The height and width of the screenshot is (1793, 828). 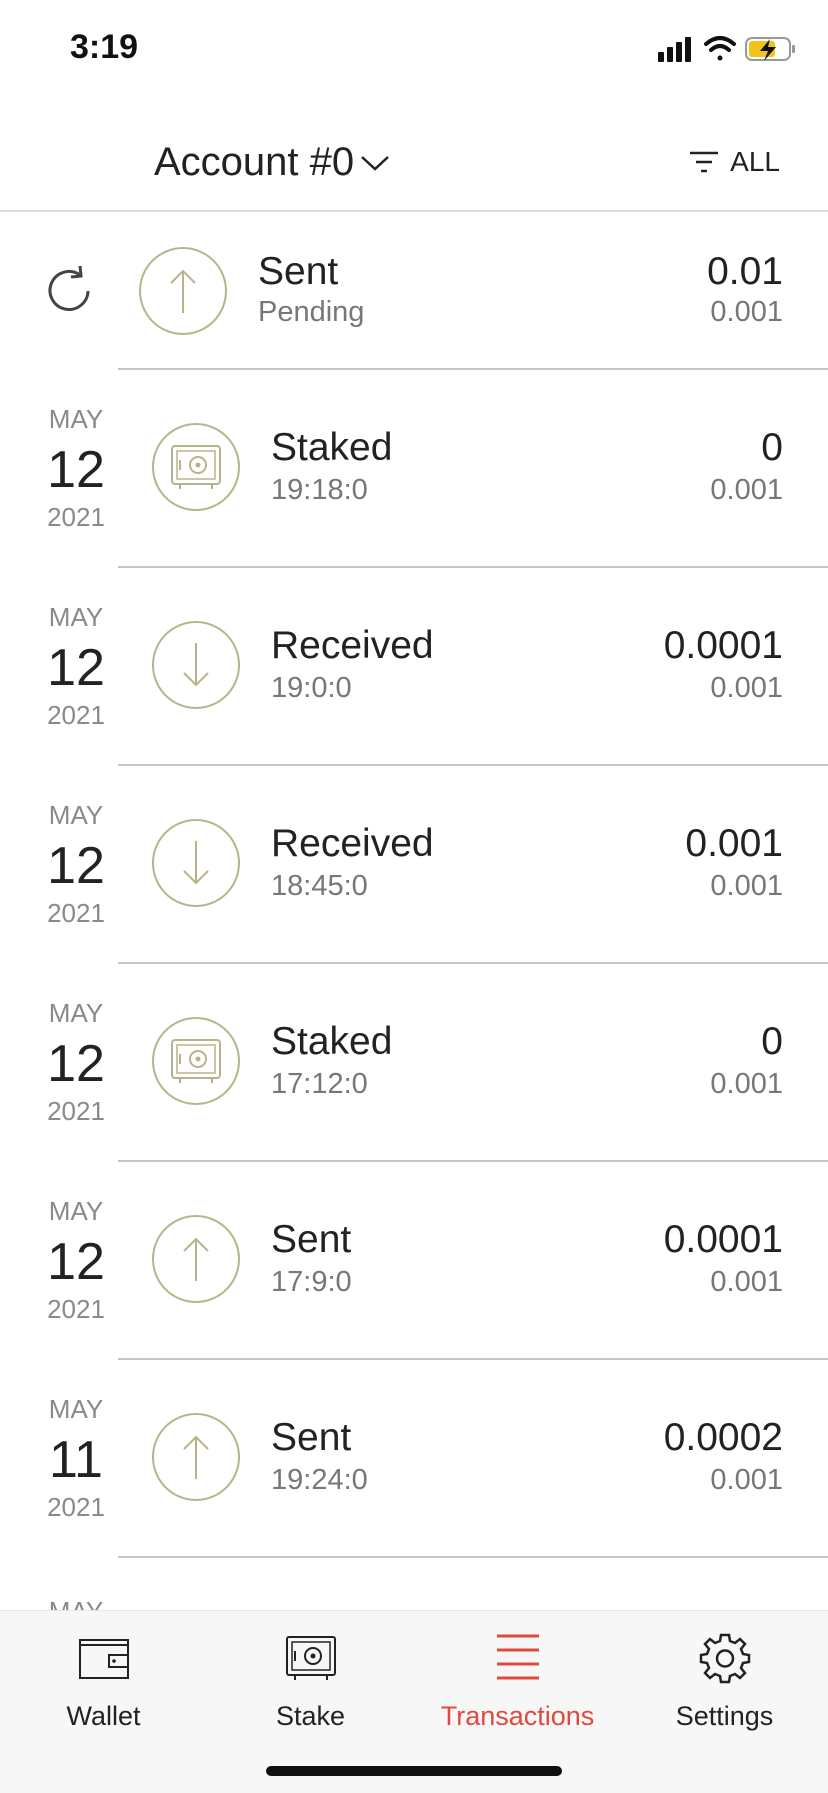 I want to click on wallet-icon, so click(x=103, y=1659).